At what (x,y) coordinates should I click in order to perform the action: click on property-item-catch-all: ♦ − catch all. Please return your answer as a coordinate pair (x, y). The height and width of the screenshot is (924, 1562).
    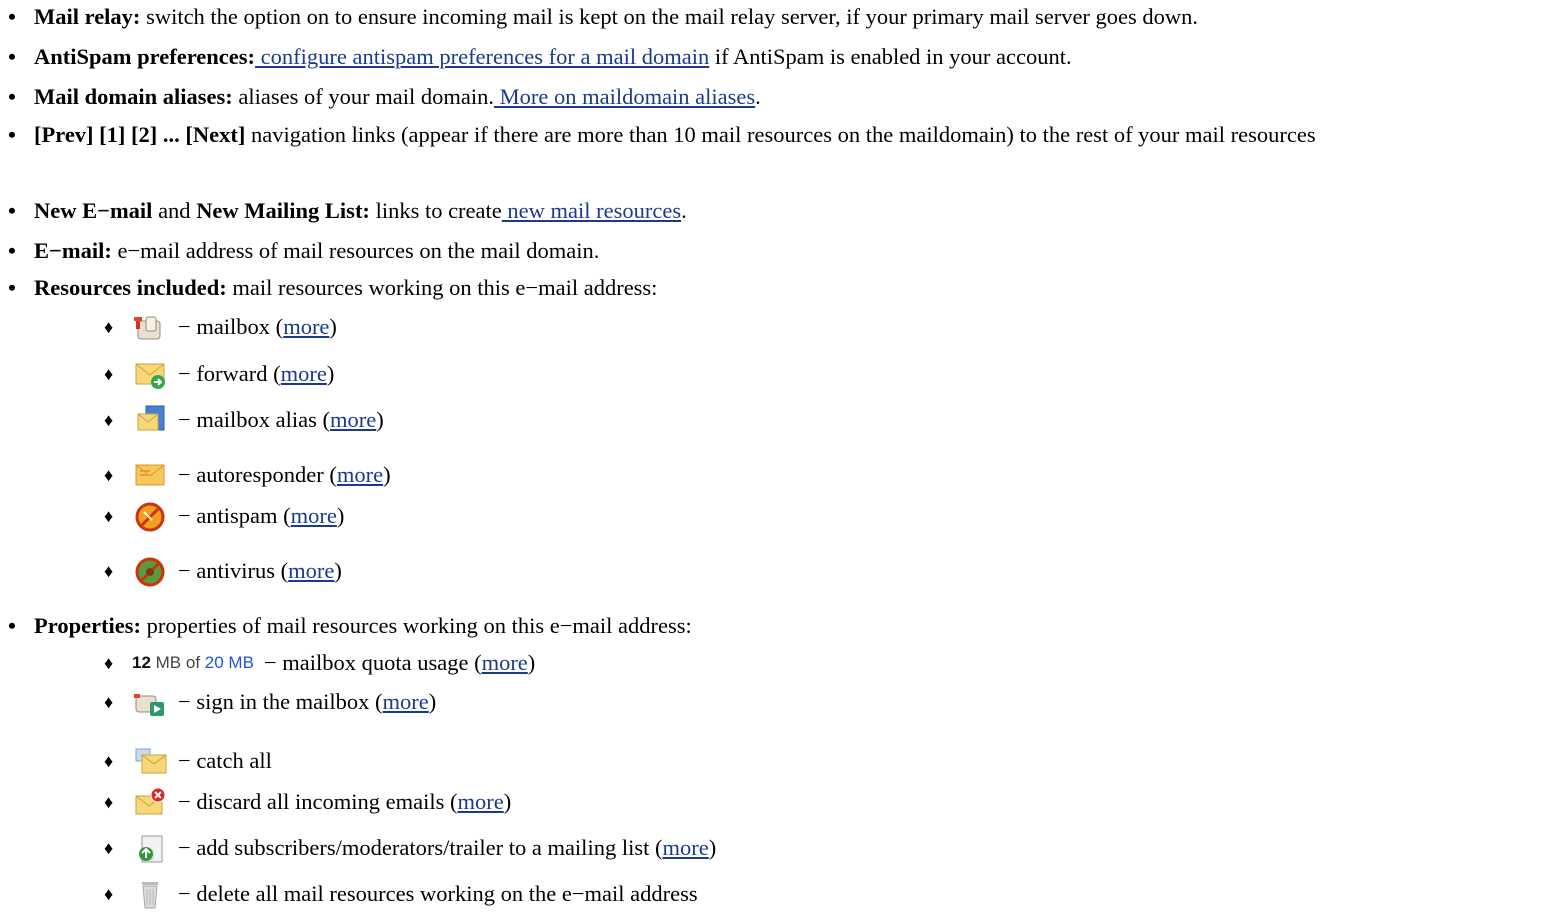
    Looking at the image, I should click on (188, 761).